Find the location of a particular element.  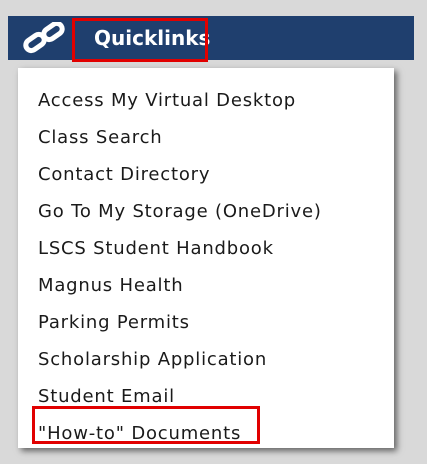

list-item: Go To My Storage (OneDrive) is located at coordinates (180, 217).